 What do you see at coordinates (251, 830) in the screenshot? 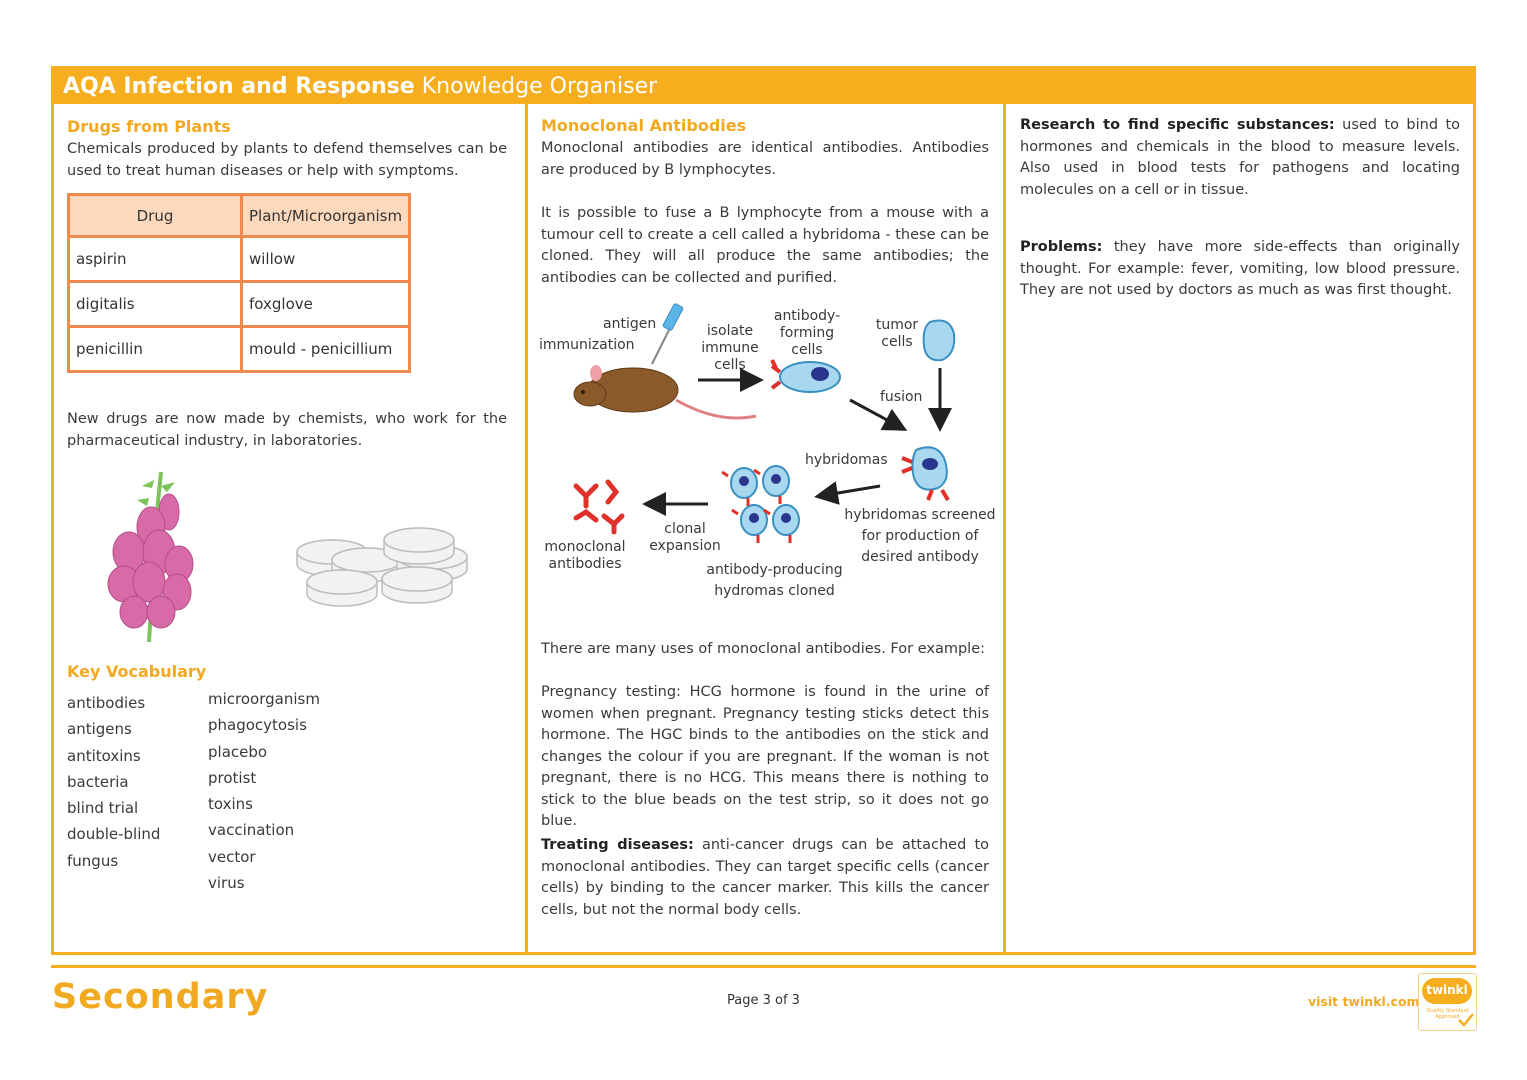
I see `vocab-item: vaccination` at bounding box center [251, 830].